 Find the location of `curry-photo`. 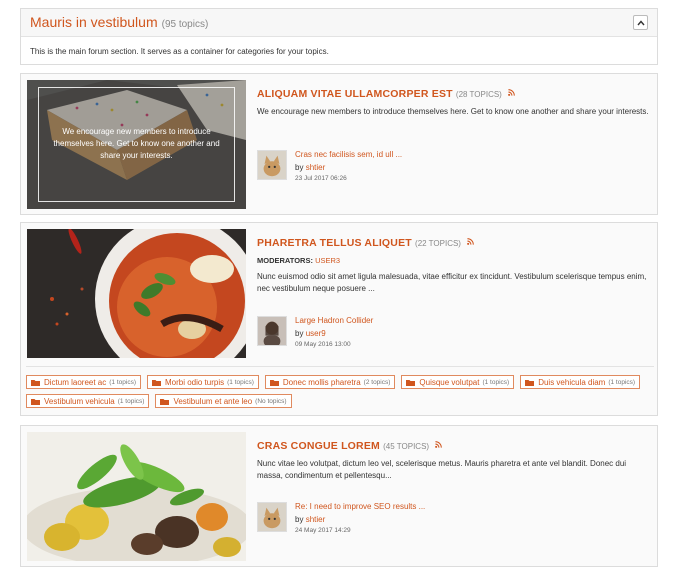

curry-photo is located at coordinates (136, 293).